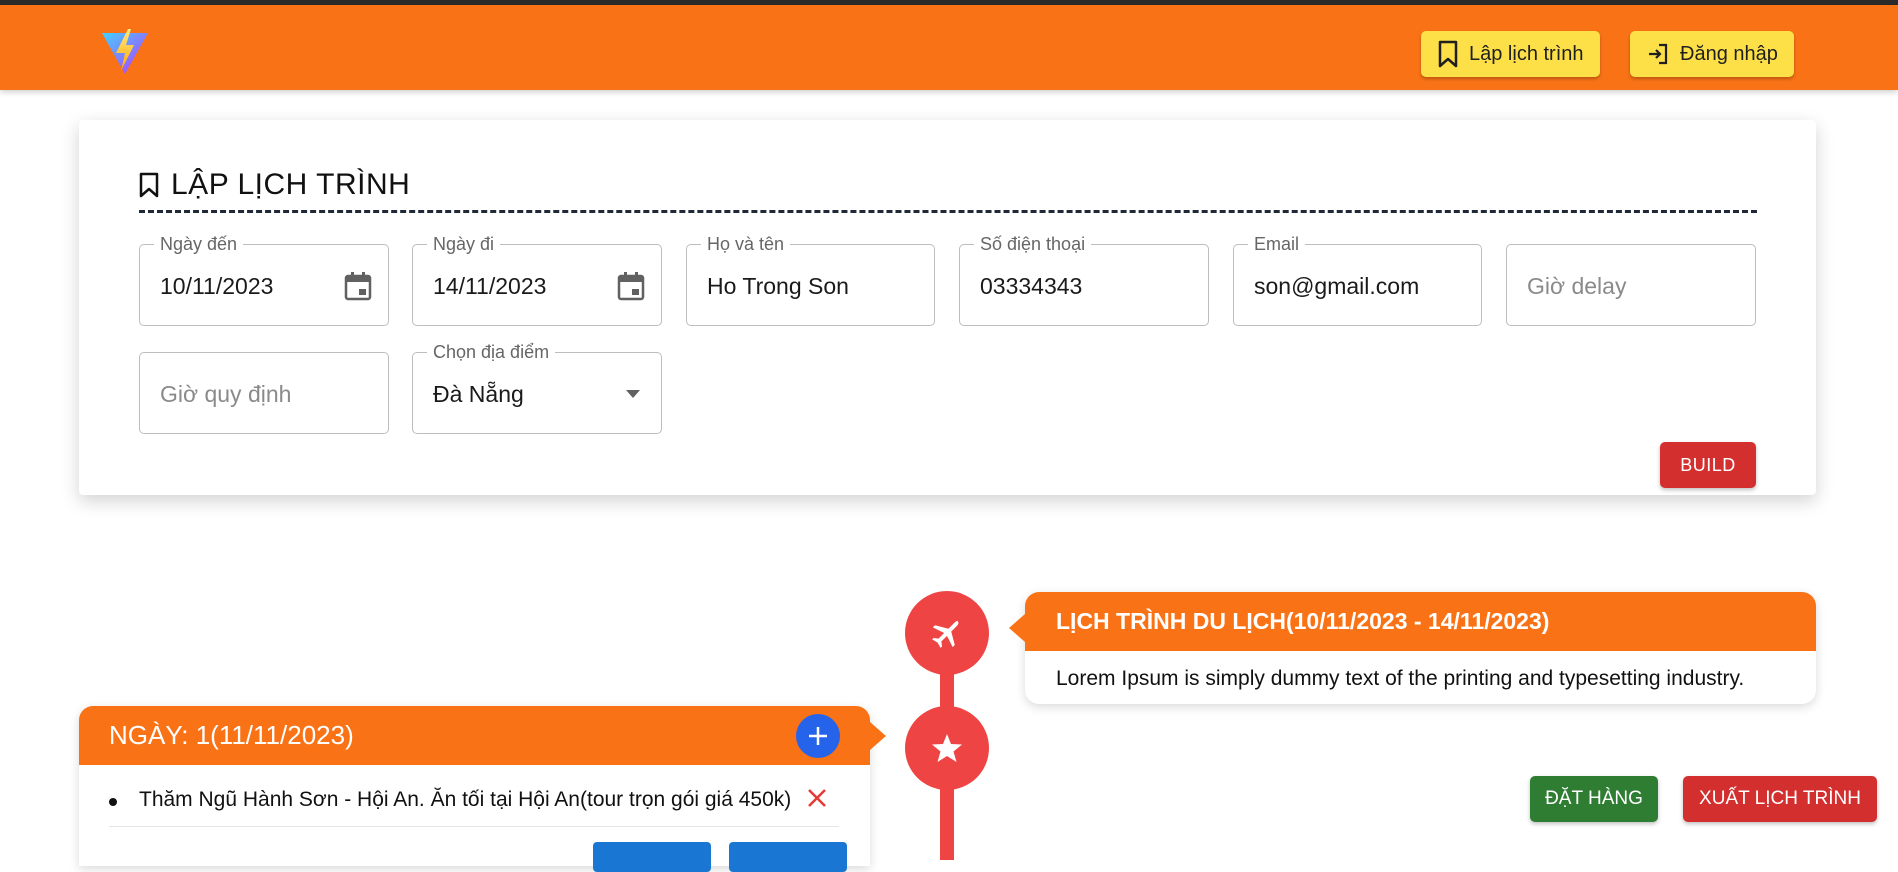 The width and height of the screenshot is (1898, 872). I want to click on name-field: Họ và tên Ho Trong Son, so click(810, 280).